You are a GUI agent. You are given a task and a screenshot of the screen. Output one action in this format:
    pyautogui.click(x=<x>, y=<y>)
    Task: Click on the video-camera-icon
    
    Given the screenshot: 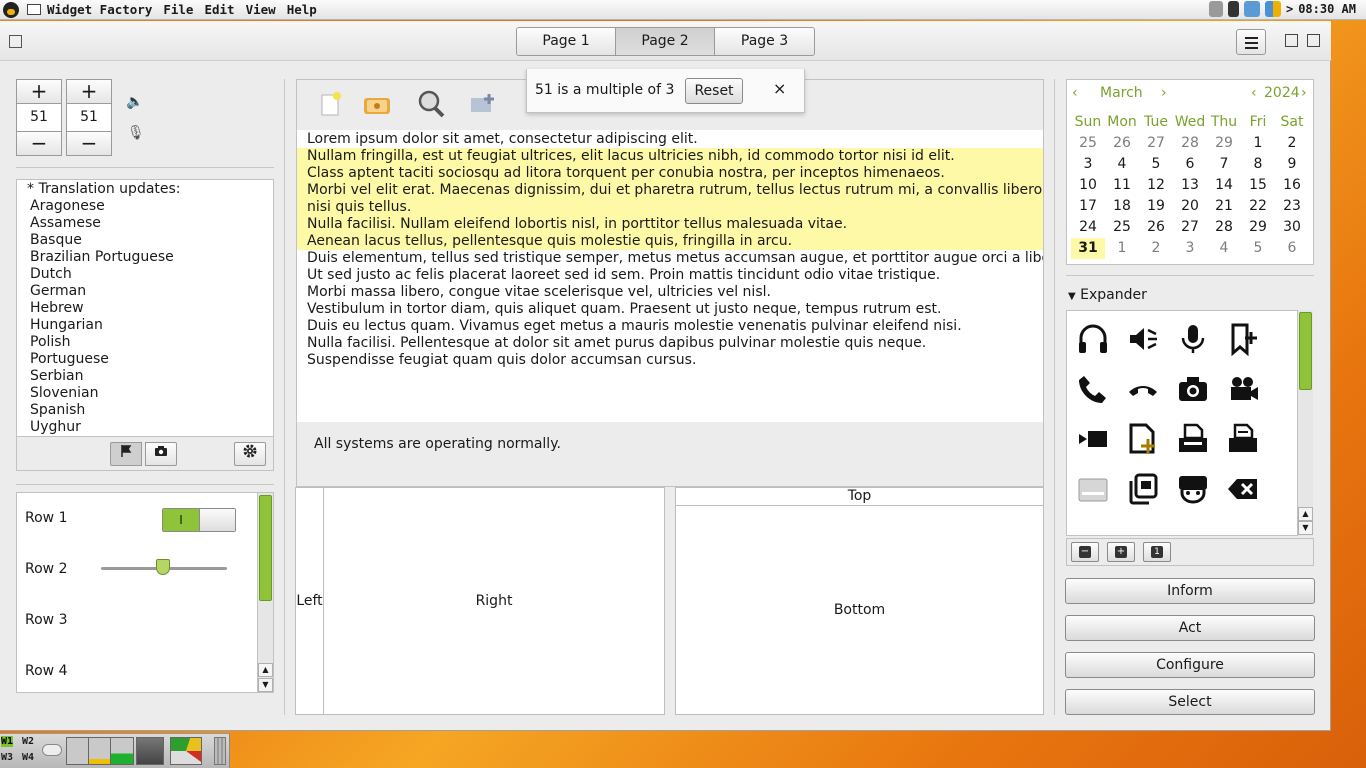 What is the action you would take?
    pyautogui.click(x=1243, y=389)
    